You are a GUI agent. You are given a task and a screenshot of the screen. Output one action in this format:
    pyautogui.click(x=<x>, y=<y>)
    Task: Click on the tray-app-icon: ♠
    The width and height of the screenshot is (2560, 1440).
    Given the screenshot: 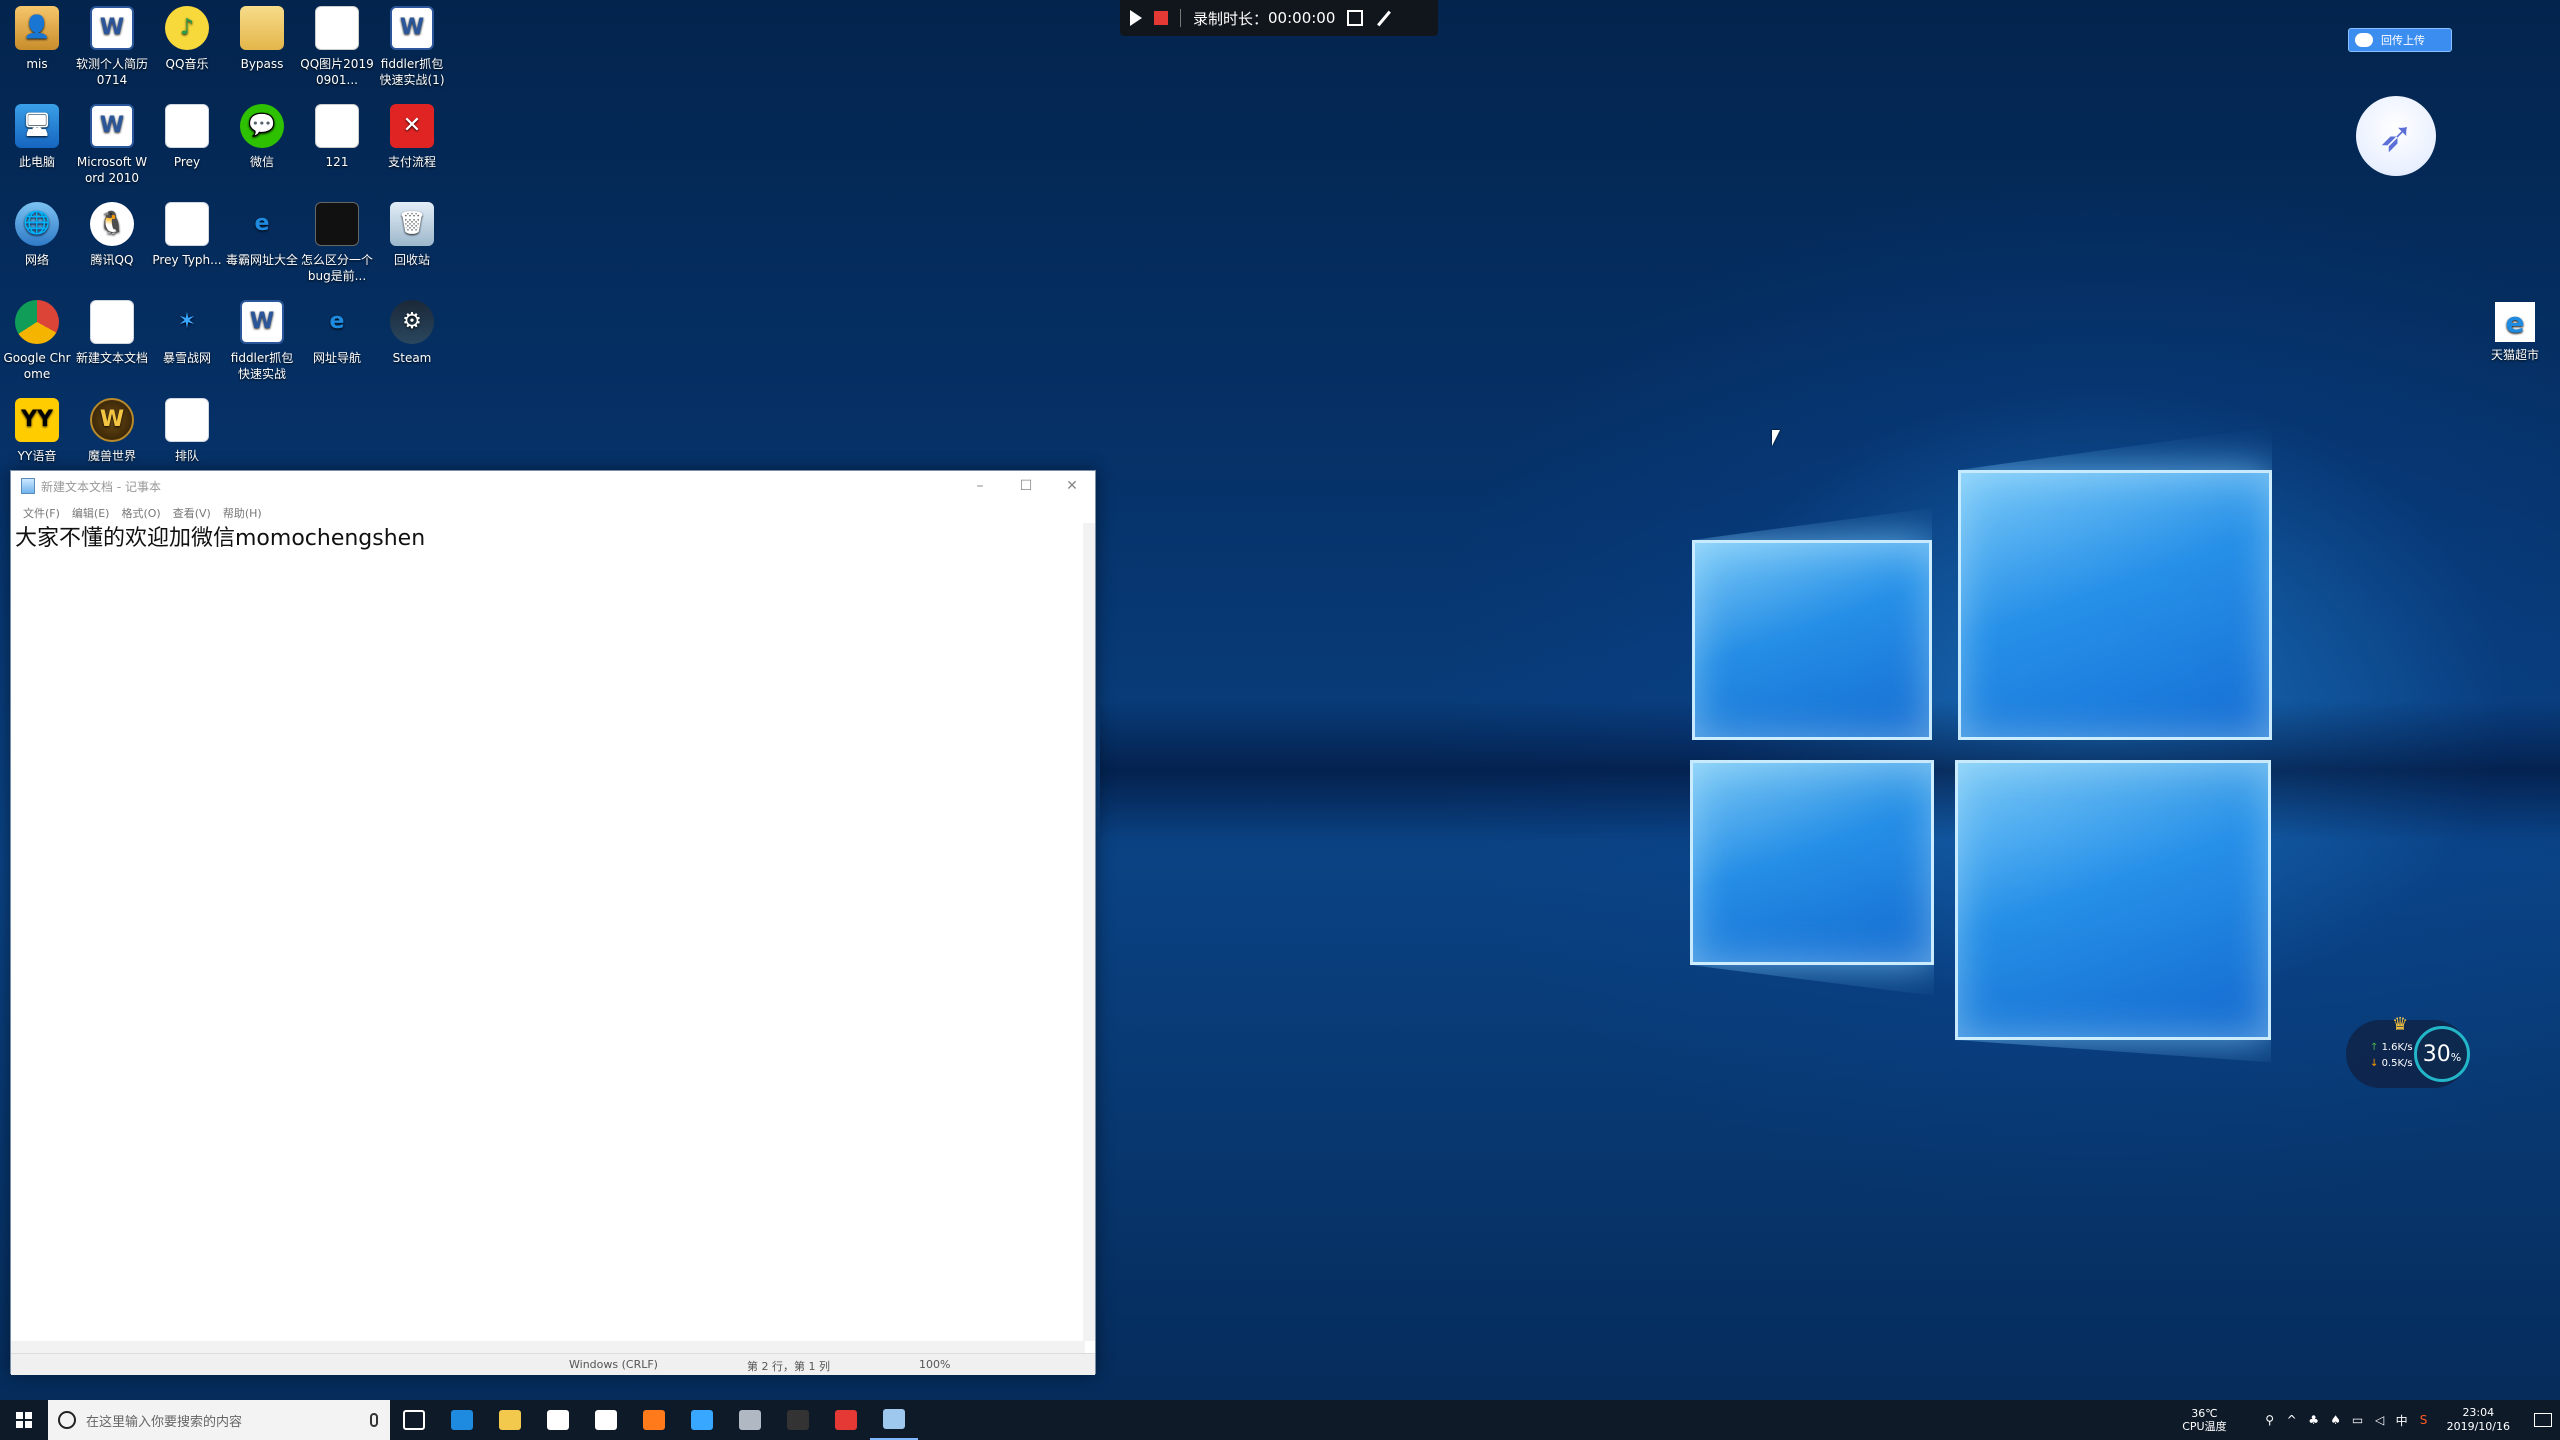 What is the action you would take?
    pyautogui.click(x=2336, y=1420)
    